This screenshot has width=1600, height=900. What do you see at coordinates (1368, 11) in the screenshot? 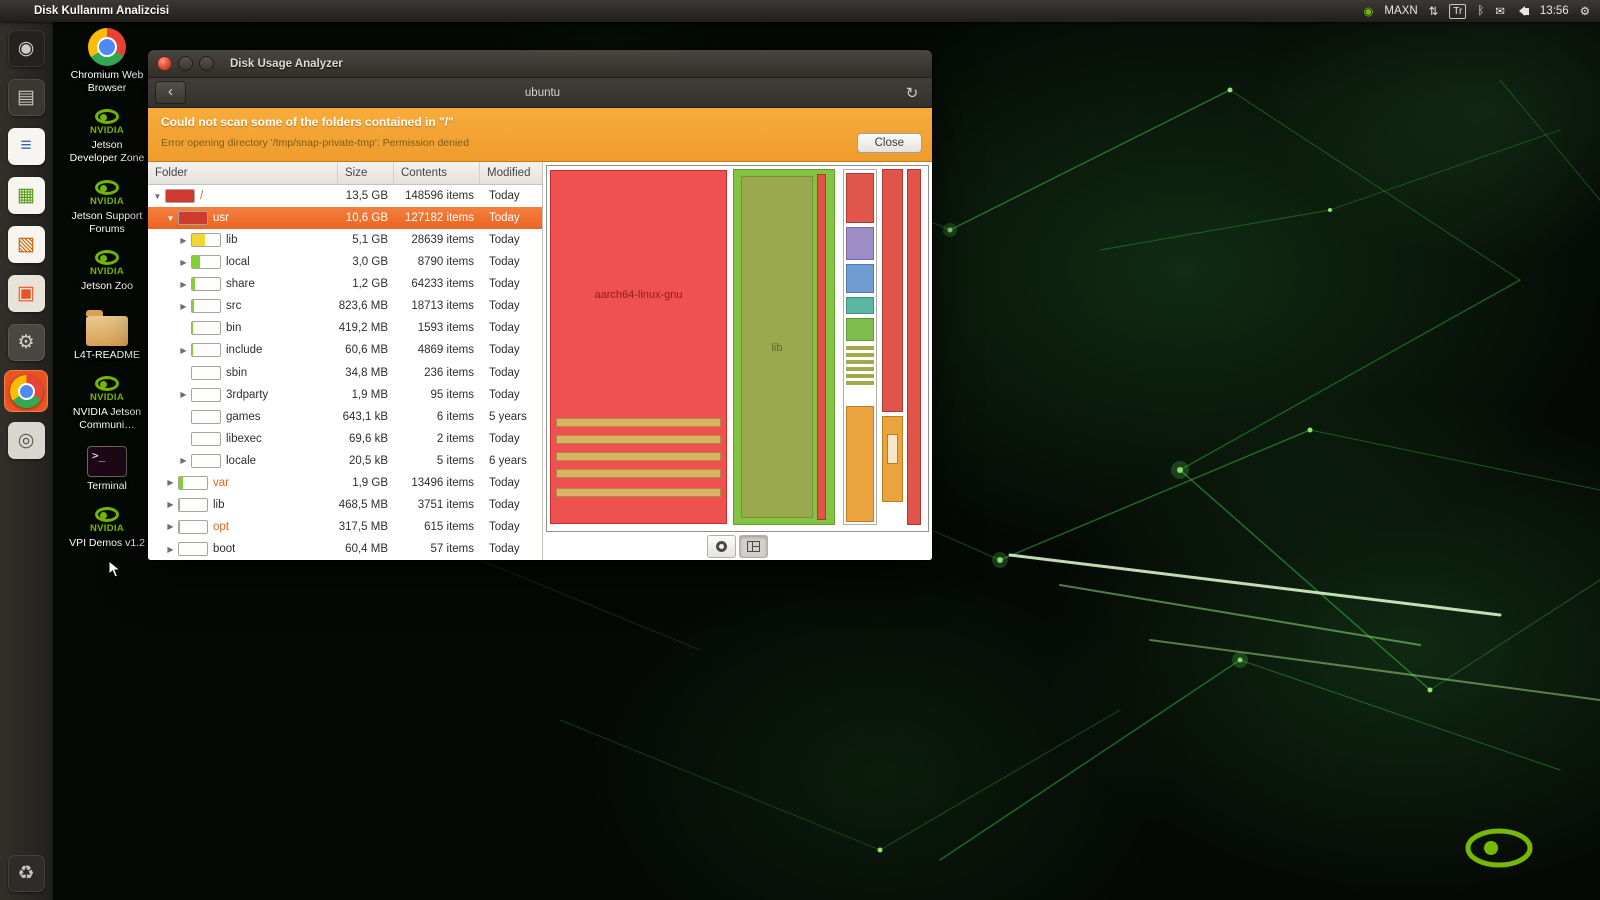
I see `nvidia-tray-icon: ◉` at bounding box center [1368, 11].